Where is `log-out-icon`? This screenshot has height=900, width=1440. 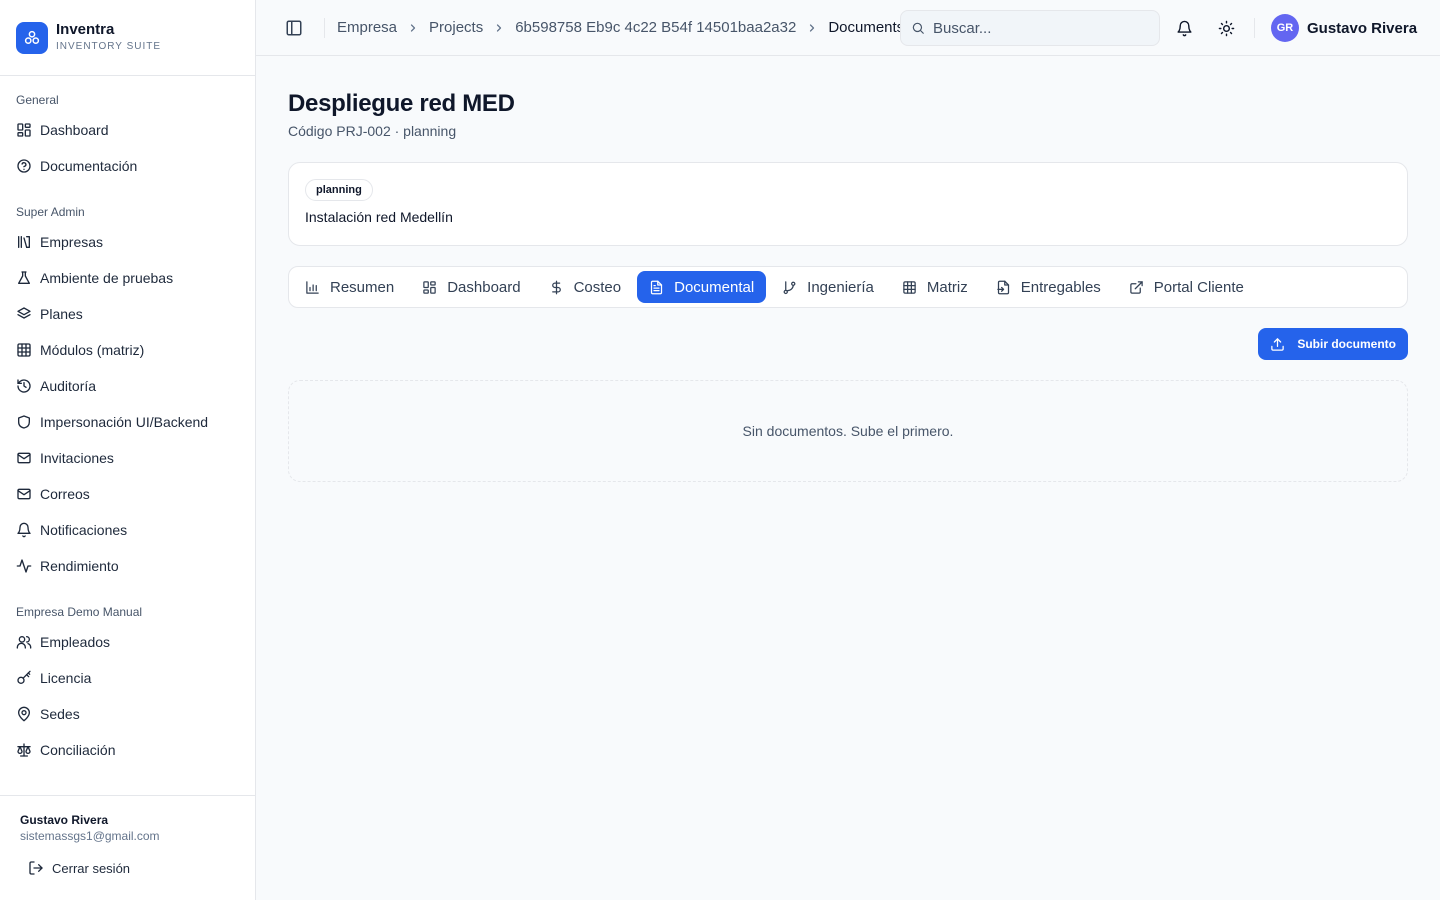
log-out-icon is located at coordinates (36, 868).